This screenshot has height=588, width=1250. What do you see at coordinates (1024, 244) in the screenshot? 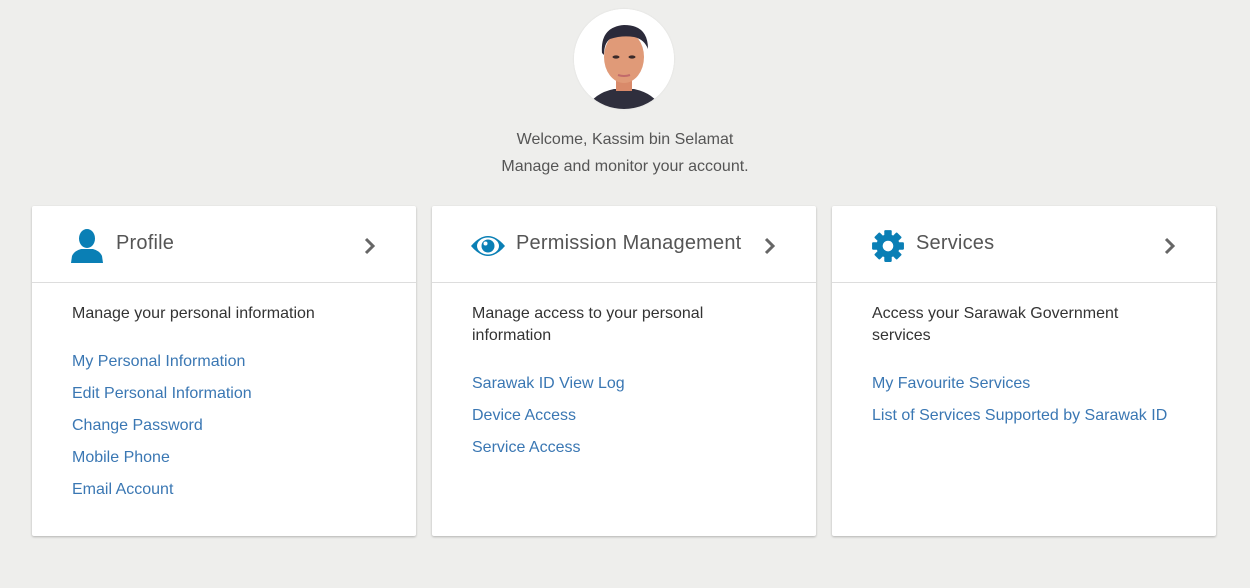
I see `services-card-header: Services` at bounding box center [1024, 244].